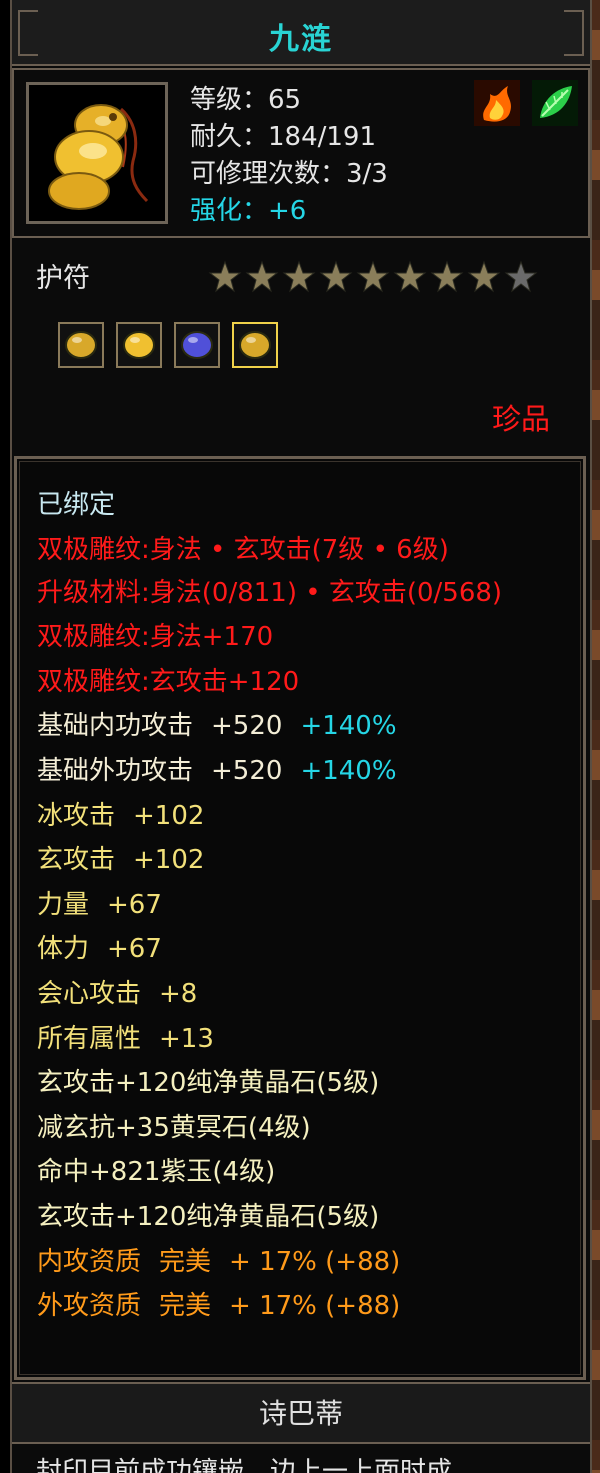 The height and width of the screenshot is (1473, 600). I want to click on attr-label: 玄攻击, so click(76, 860).